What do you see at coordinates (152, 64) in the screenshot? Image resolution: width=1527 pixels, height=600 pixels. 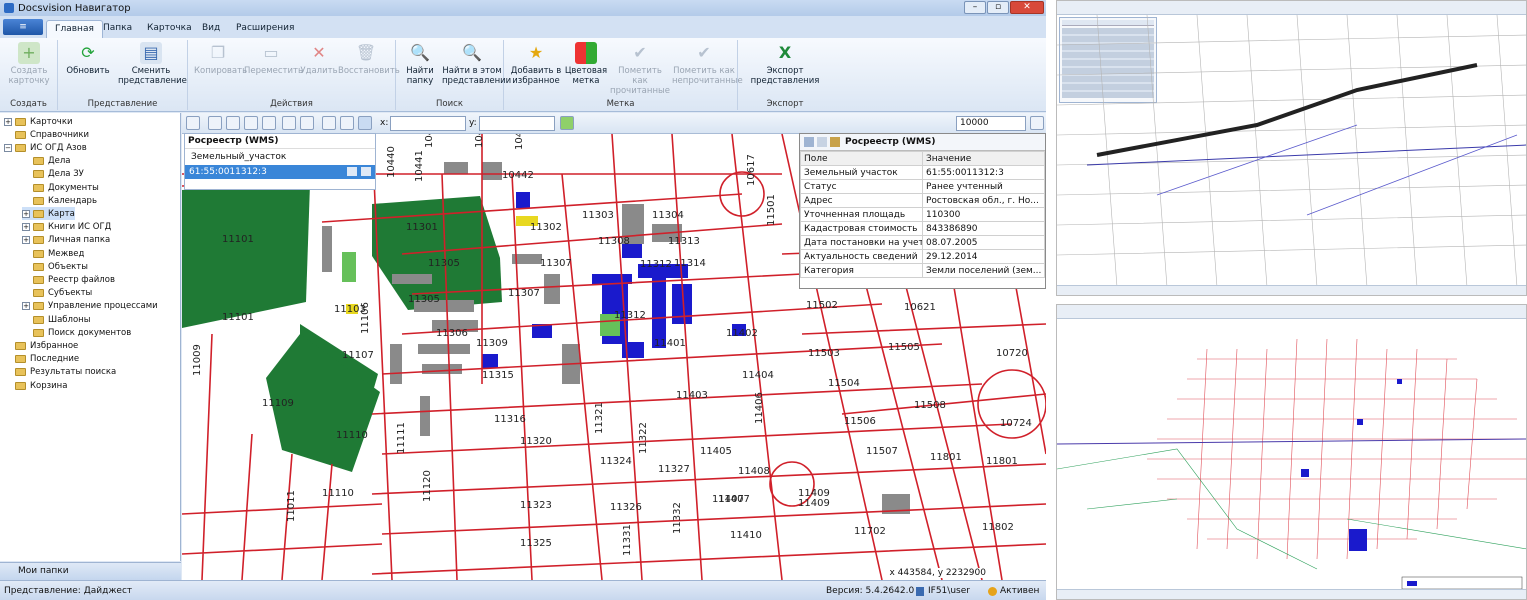 I see `change-view-button: ▤ Сменить представление` at bounding box center [152, 64].